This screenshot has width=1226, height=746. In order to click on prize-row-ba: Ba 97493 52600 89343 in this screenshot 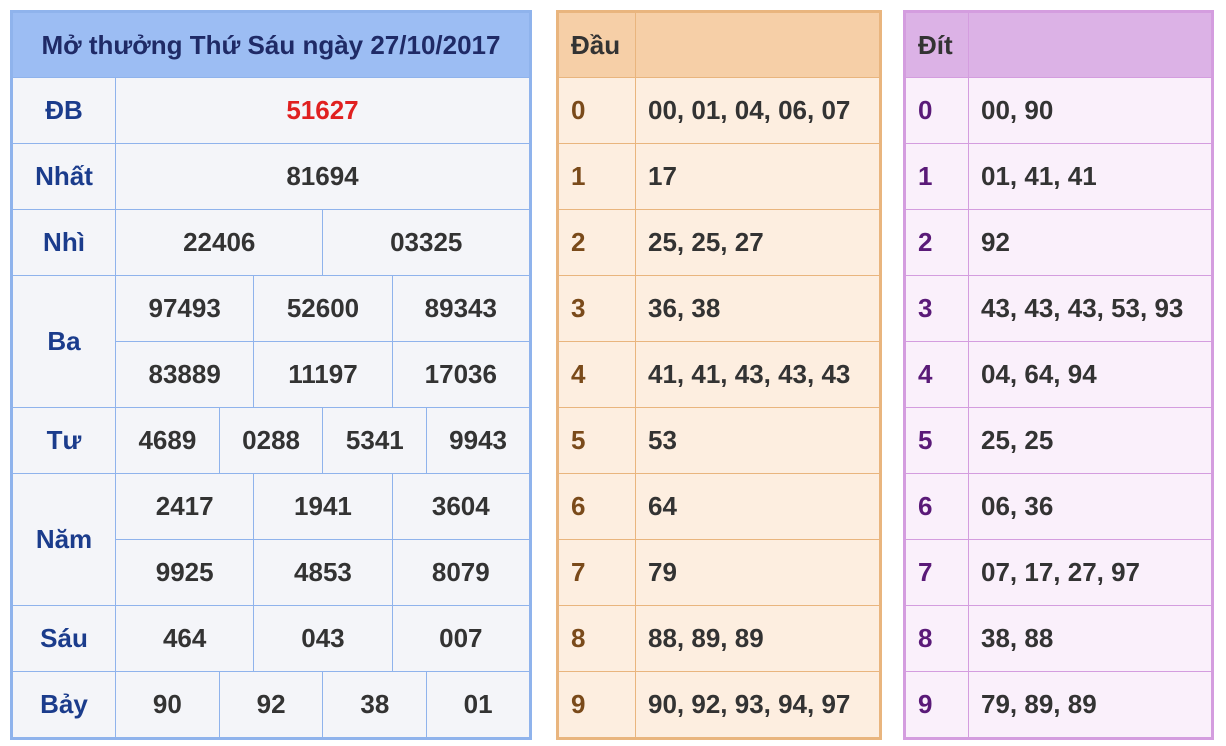, I will do `click(271, 341)`.